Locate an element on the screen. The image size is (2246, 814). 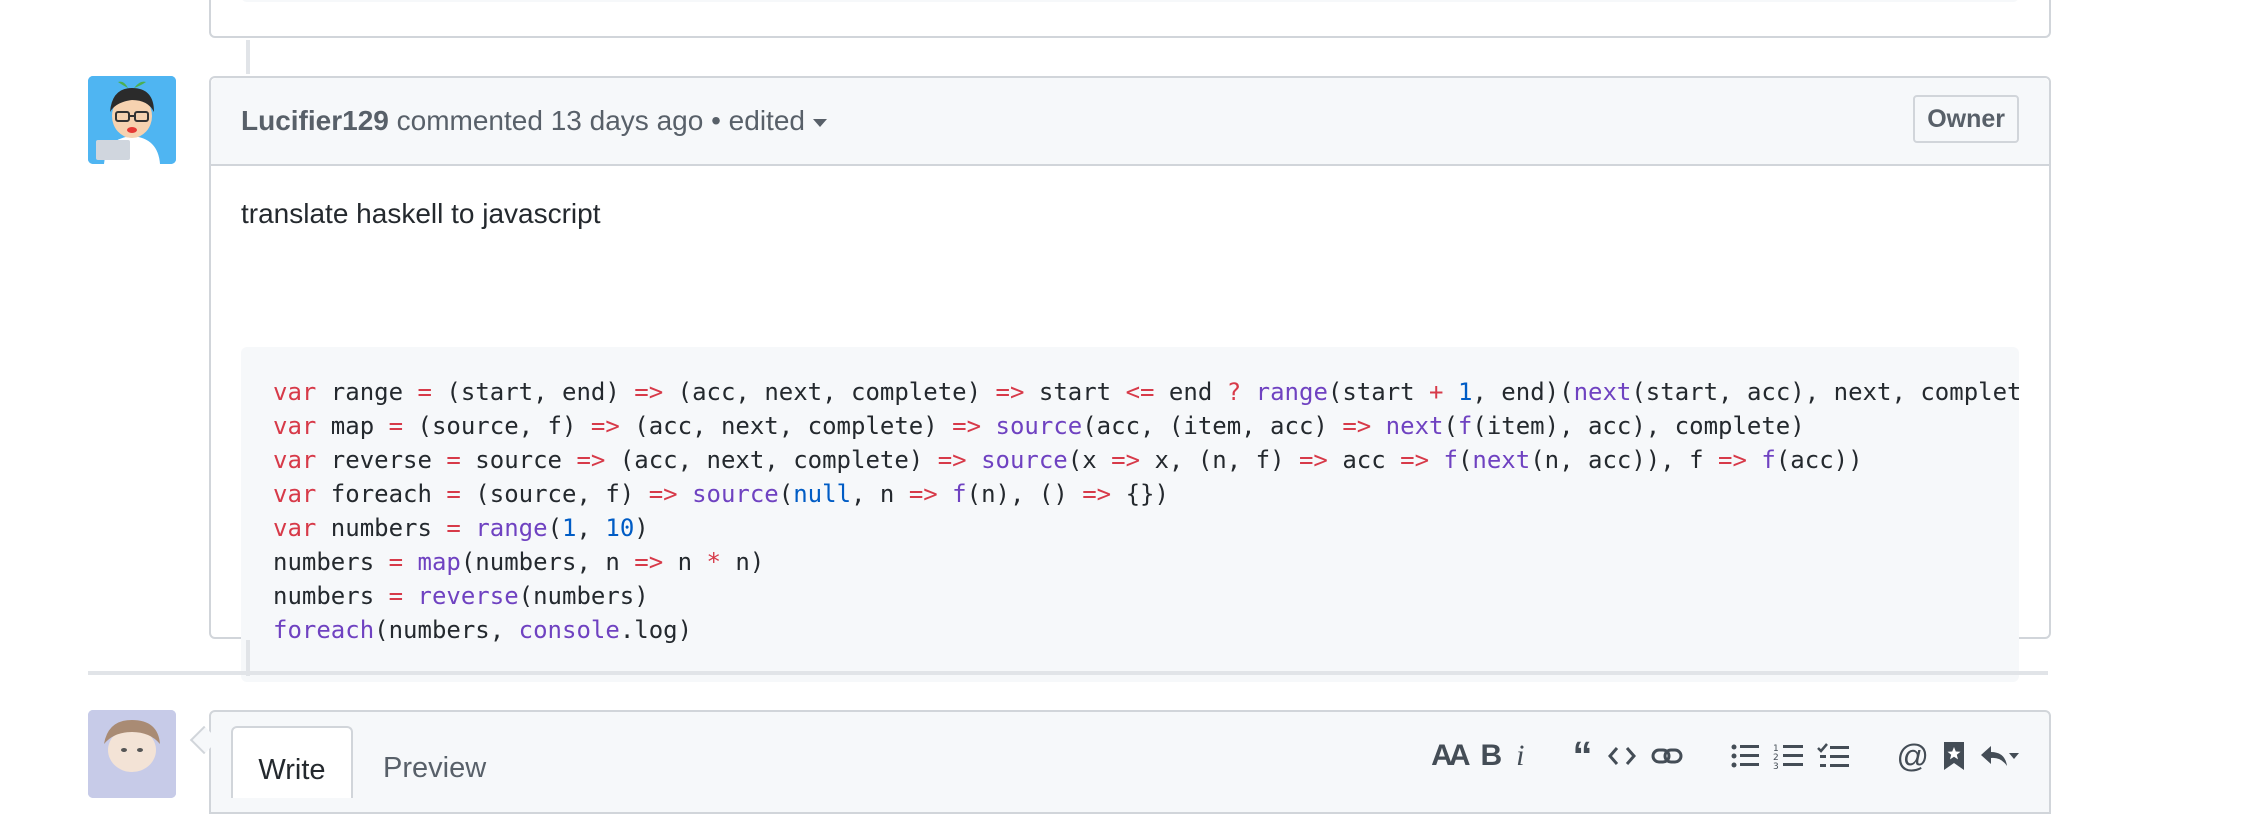
code-line-7: numbers = reverse(numbers) is located at coordinates (461, 596).